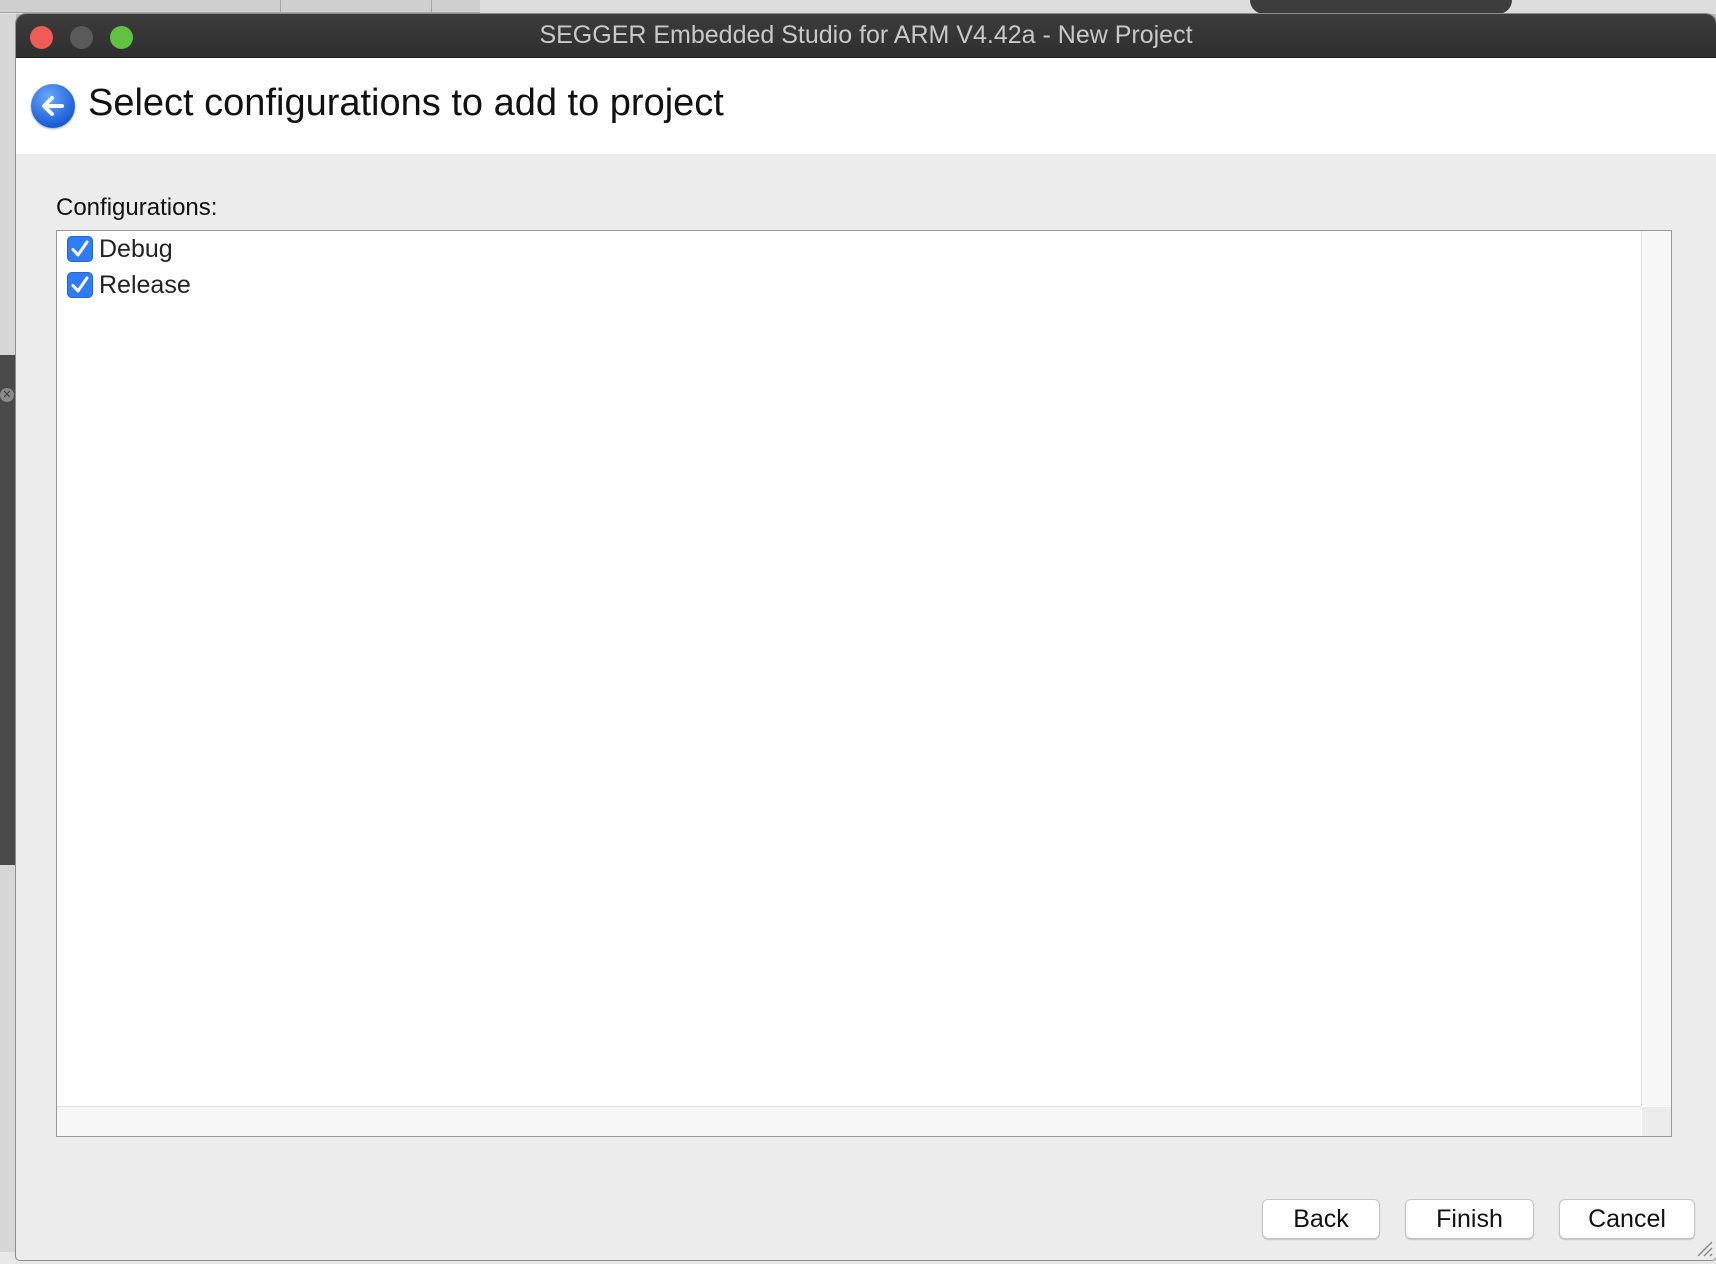 This screenshot has width=1716, height=1264. What do you see at coordinates (866, 106) in the screenshot?
I see `wizard-header: Select configurations to add to project` at bounding box center [866, 106].